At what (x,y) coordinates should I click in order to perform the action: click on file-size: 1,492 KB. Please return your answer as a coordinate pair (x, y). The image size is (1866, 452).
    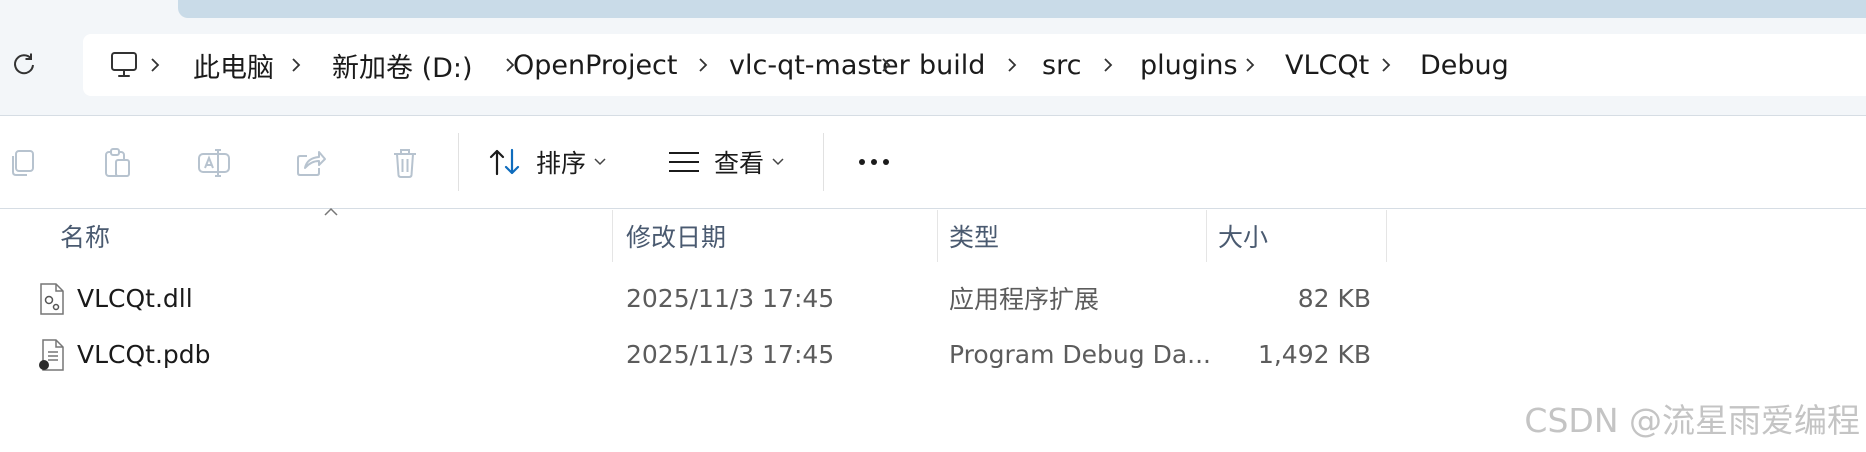
    Looking at the image, I should click on (1314, 354).